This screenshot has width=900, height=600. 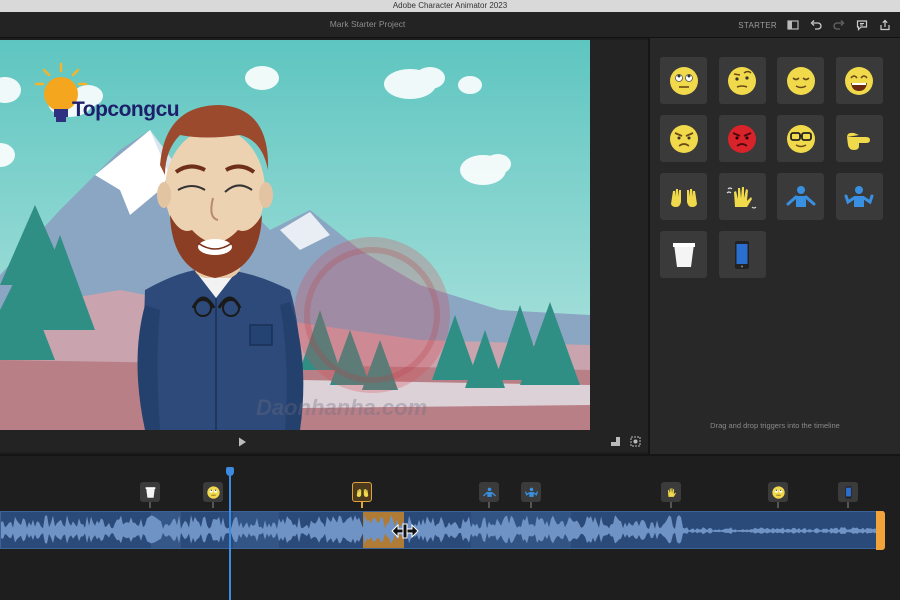 I want to click on raised-eyebrow-emoji-icon, so click(x=742, y=80).